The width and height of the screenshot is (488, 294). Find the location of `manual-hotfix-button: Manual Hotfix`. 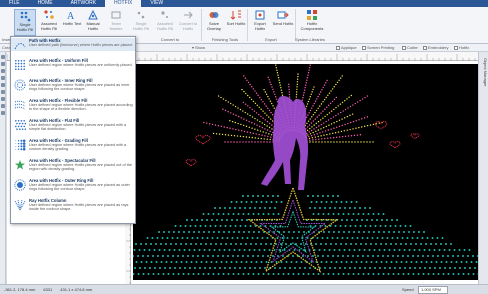

manual-hotfix-button: Manual Hotfix is located at coordinates (93, 22).